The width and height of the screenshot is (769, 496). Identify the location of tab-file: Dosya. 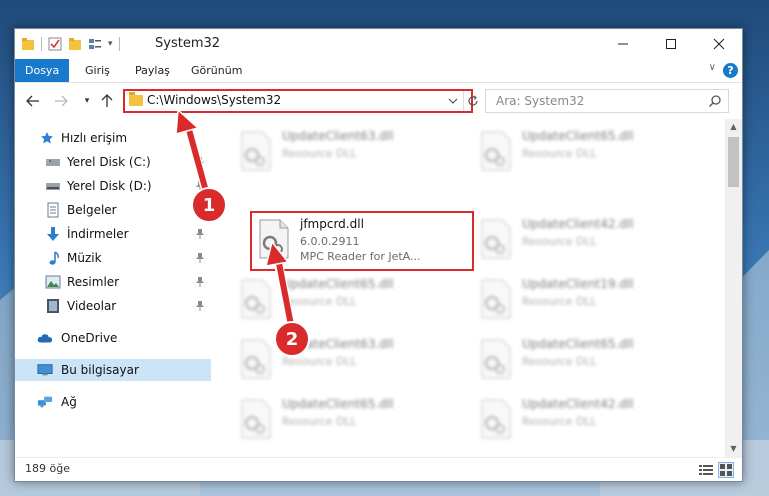
(42, 70).